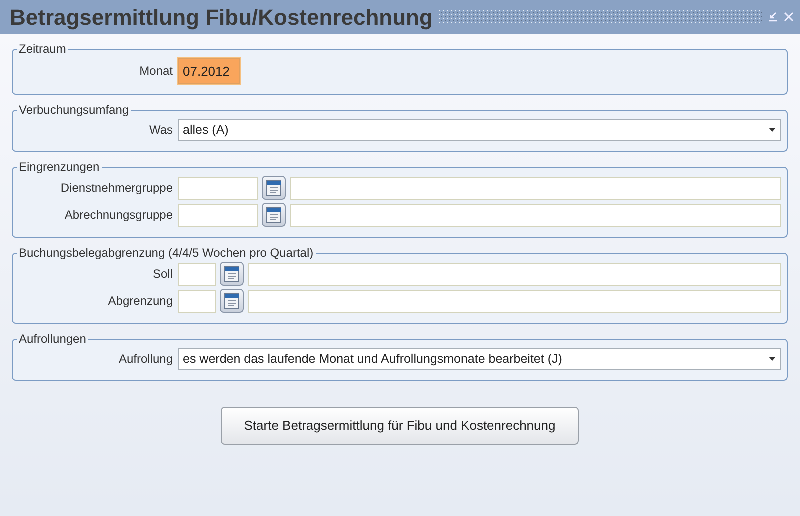  Describe the element at coordinates (155, 71) in the screenshot. I see `field-label: Monat` at that location.